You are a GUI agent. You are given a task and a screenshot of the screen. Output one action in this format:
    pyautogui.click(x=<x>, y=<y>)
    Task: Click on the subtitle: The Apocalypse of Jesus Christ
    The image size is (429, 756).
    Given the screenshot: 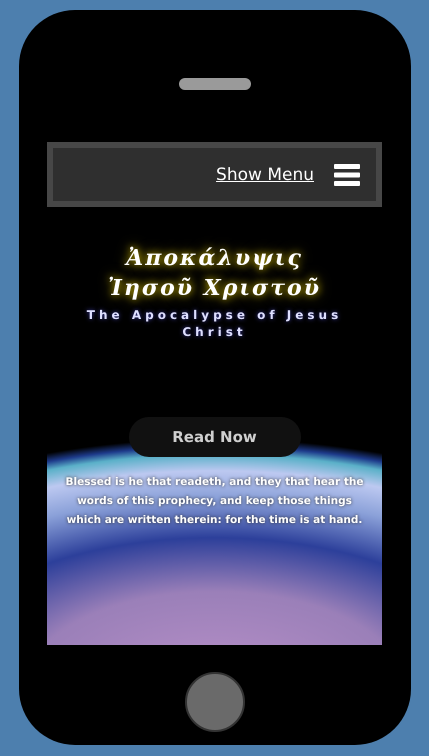 What is the action you would take?
    pyautogui.click(x=215, y=324)
    